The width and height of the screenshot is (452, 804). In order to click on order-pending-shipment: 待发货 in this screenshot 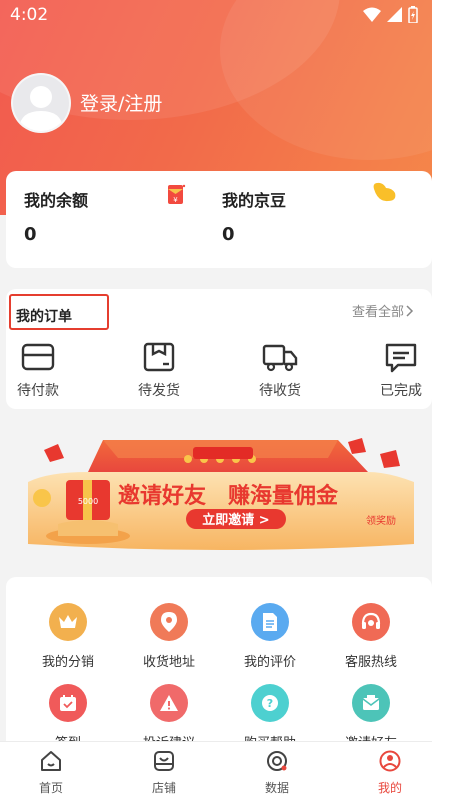, I will do `click(159, 371)`.